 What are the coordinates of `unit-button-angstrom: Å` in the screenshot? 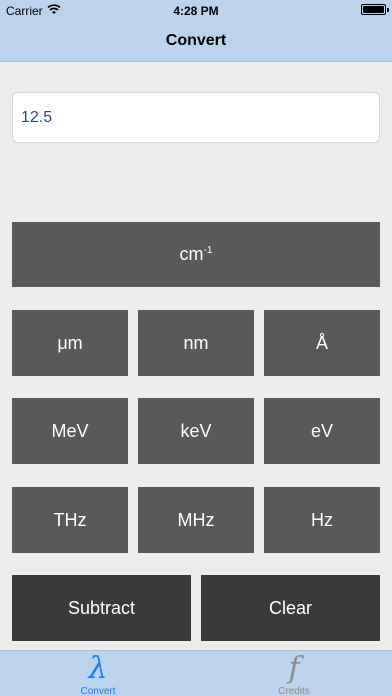 It's located at (322, 343).